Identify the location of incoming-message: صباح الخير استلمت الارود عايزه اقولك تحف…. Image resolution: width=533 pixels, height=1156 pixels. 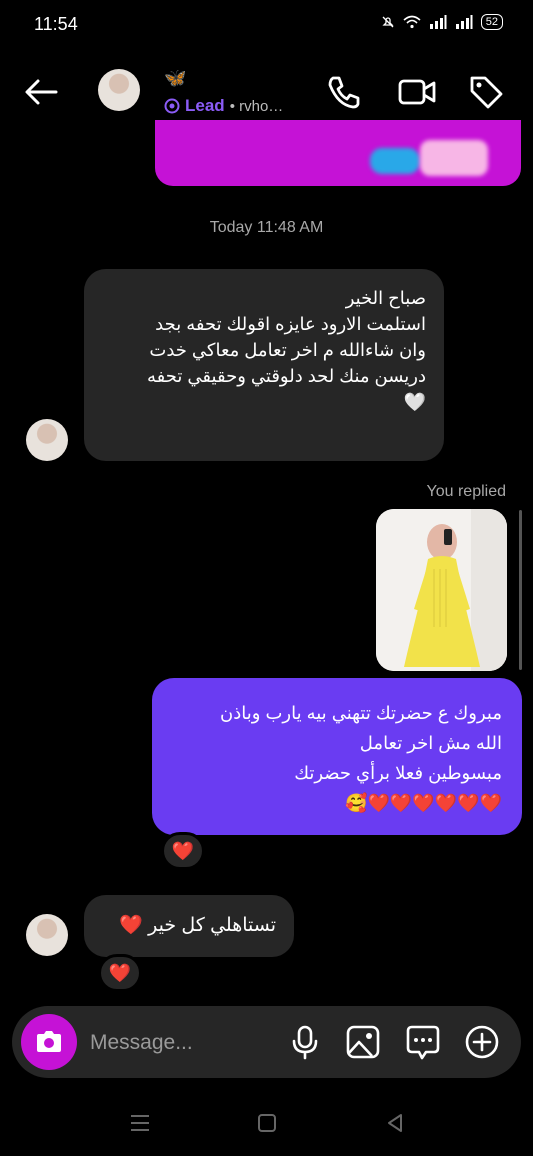
(264, 365).